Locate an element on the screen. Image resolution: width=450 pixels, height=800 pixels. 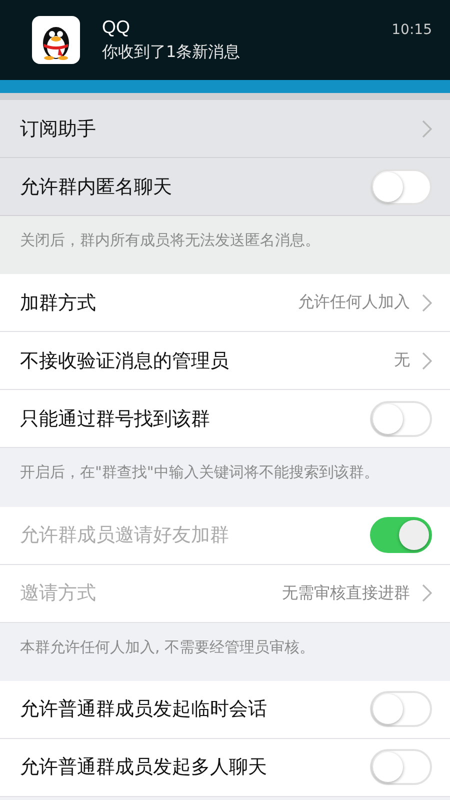
settings-row: 加群方式 允许任何人加入 is located at coordinates (225, 303).